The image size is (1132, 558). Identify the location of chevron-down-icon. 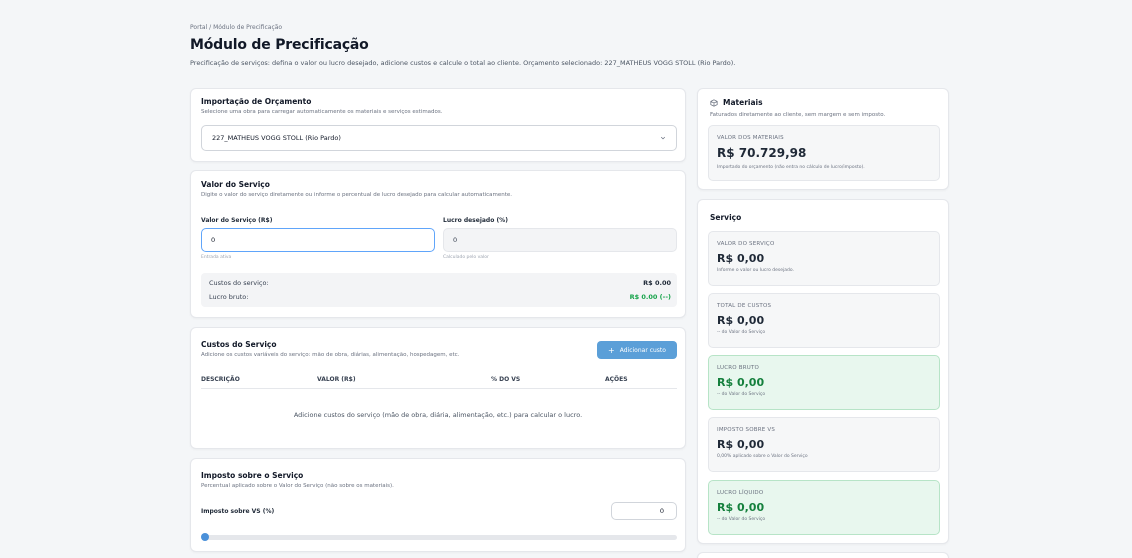
(663, 138).